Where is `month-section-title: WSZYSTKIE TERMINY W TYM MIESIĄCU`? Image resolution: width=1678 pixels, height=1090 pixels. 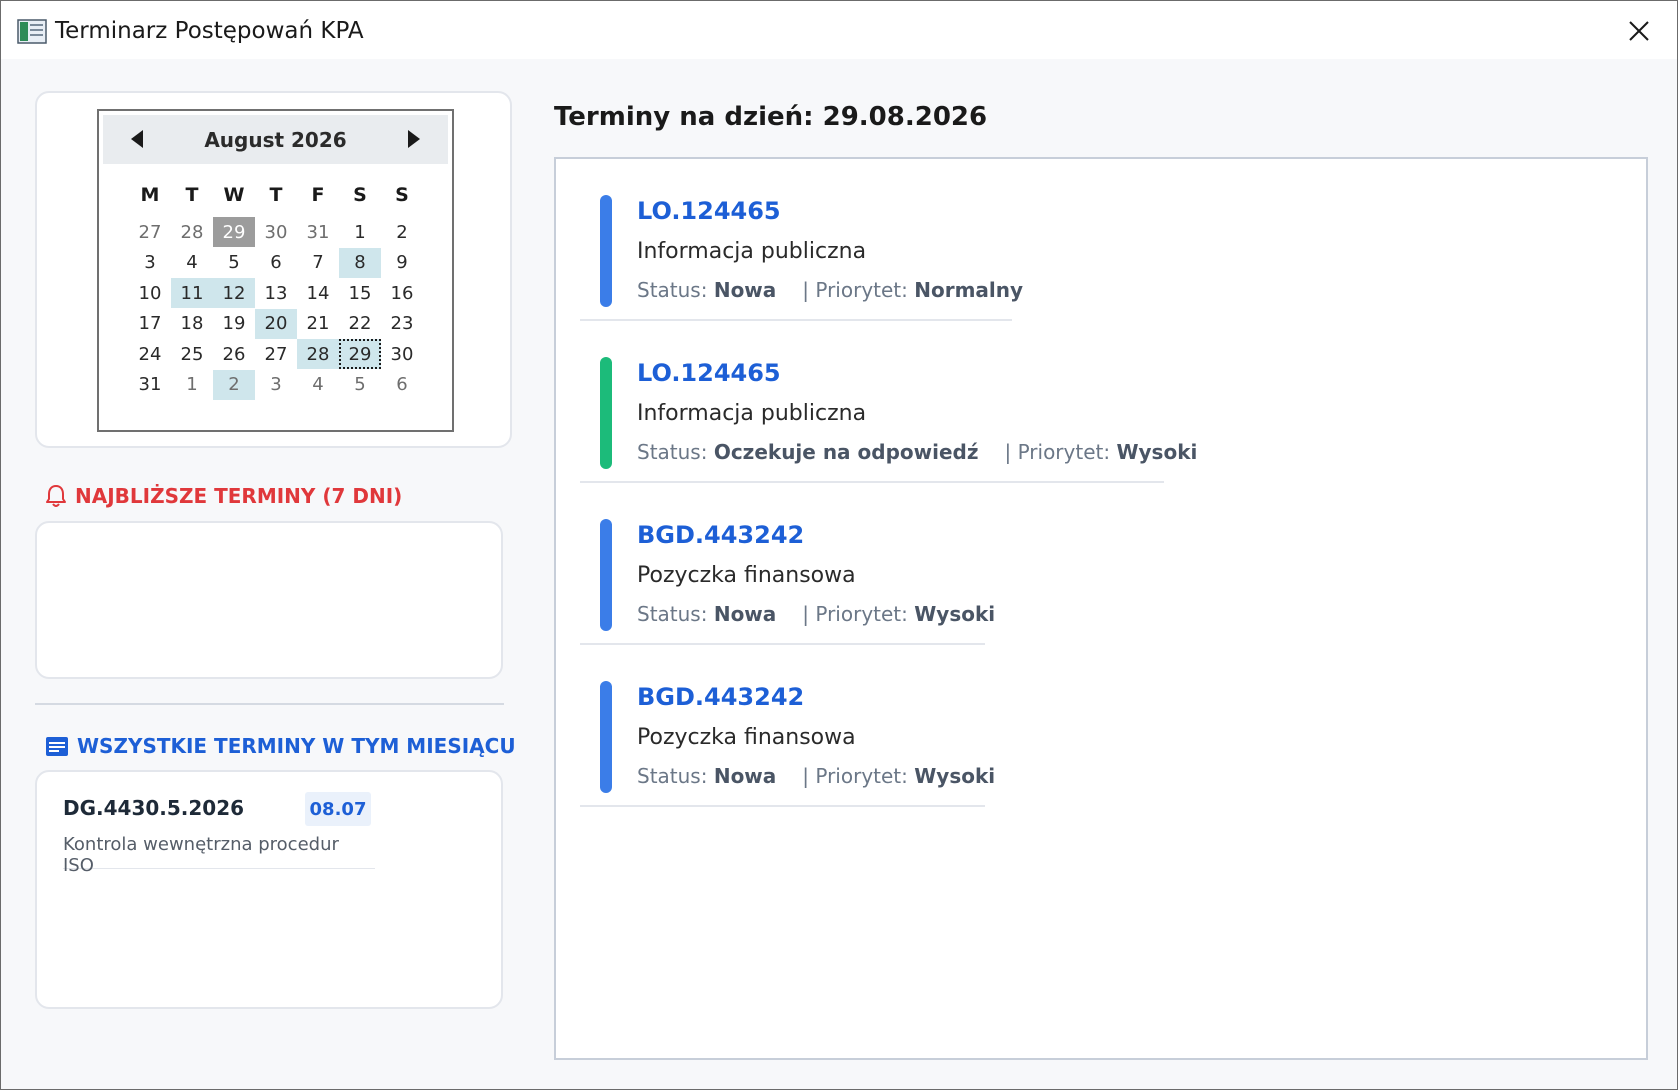
month-section-title: WSZYSTKIE TERMINY W TYM MIESIĄCU is located at coordinates (280, 746).